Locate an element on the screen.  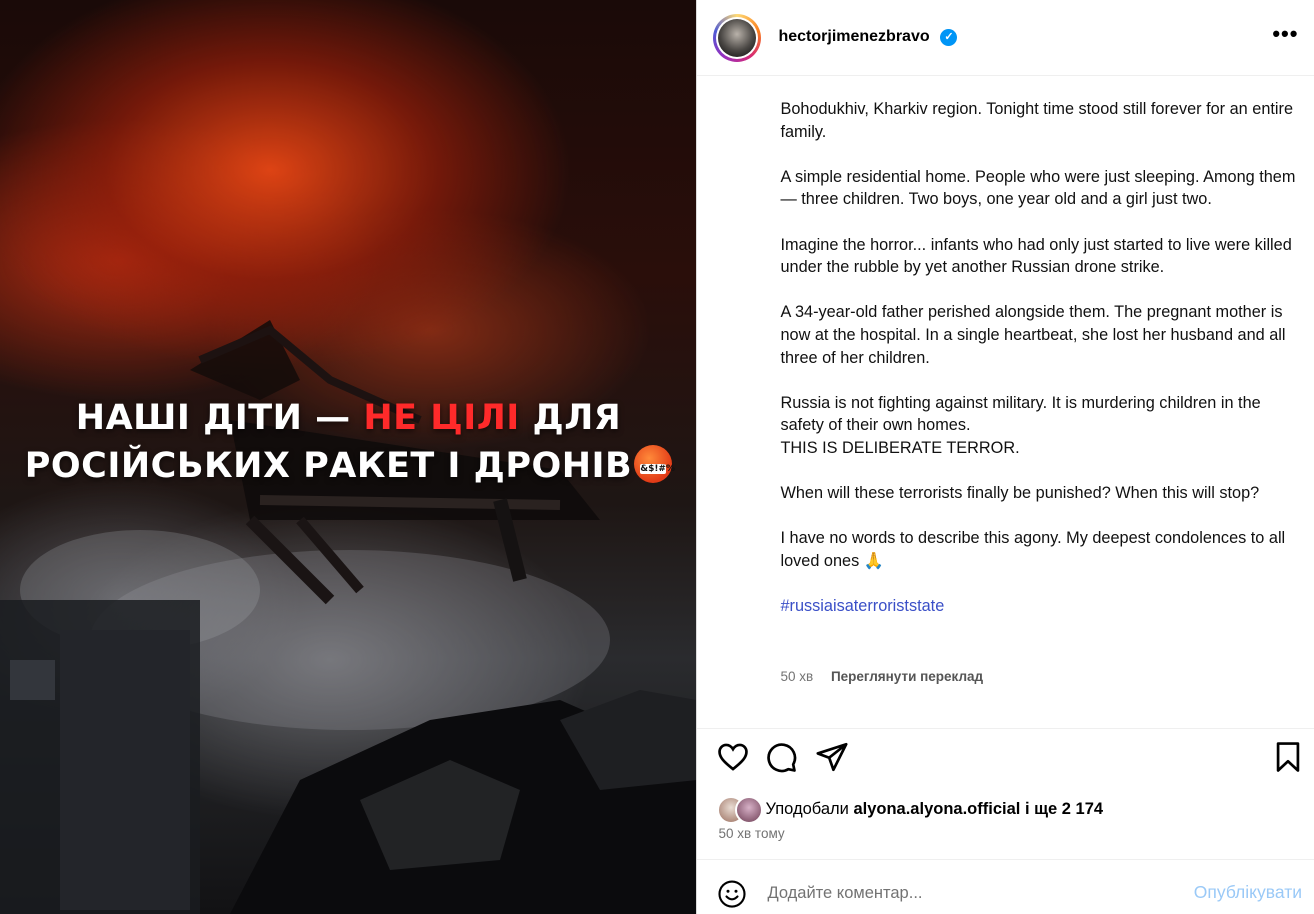
angry-face-icon: &$!#% is located at coordinates (654, 464).